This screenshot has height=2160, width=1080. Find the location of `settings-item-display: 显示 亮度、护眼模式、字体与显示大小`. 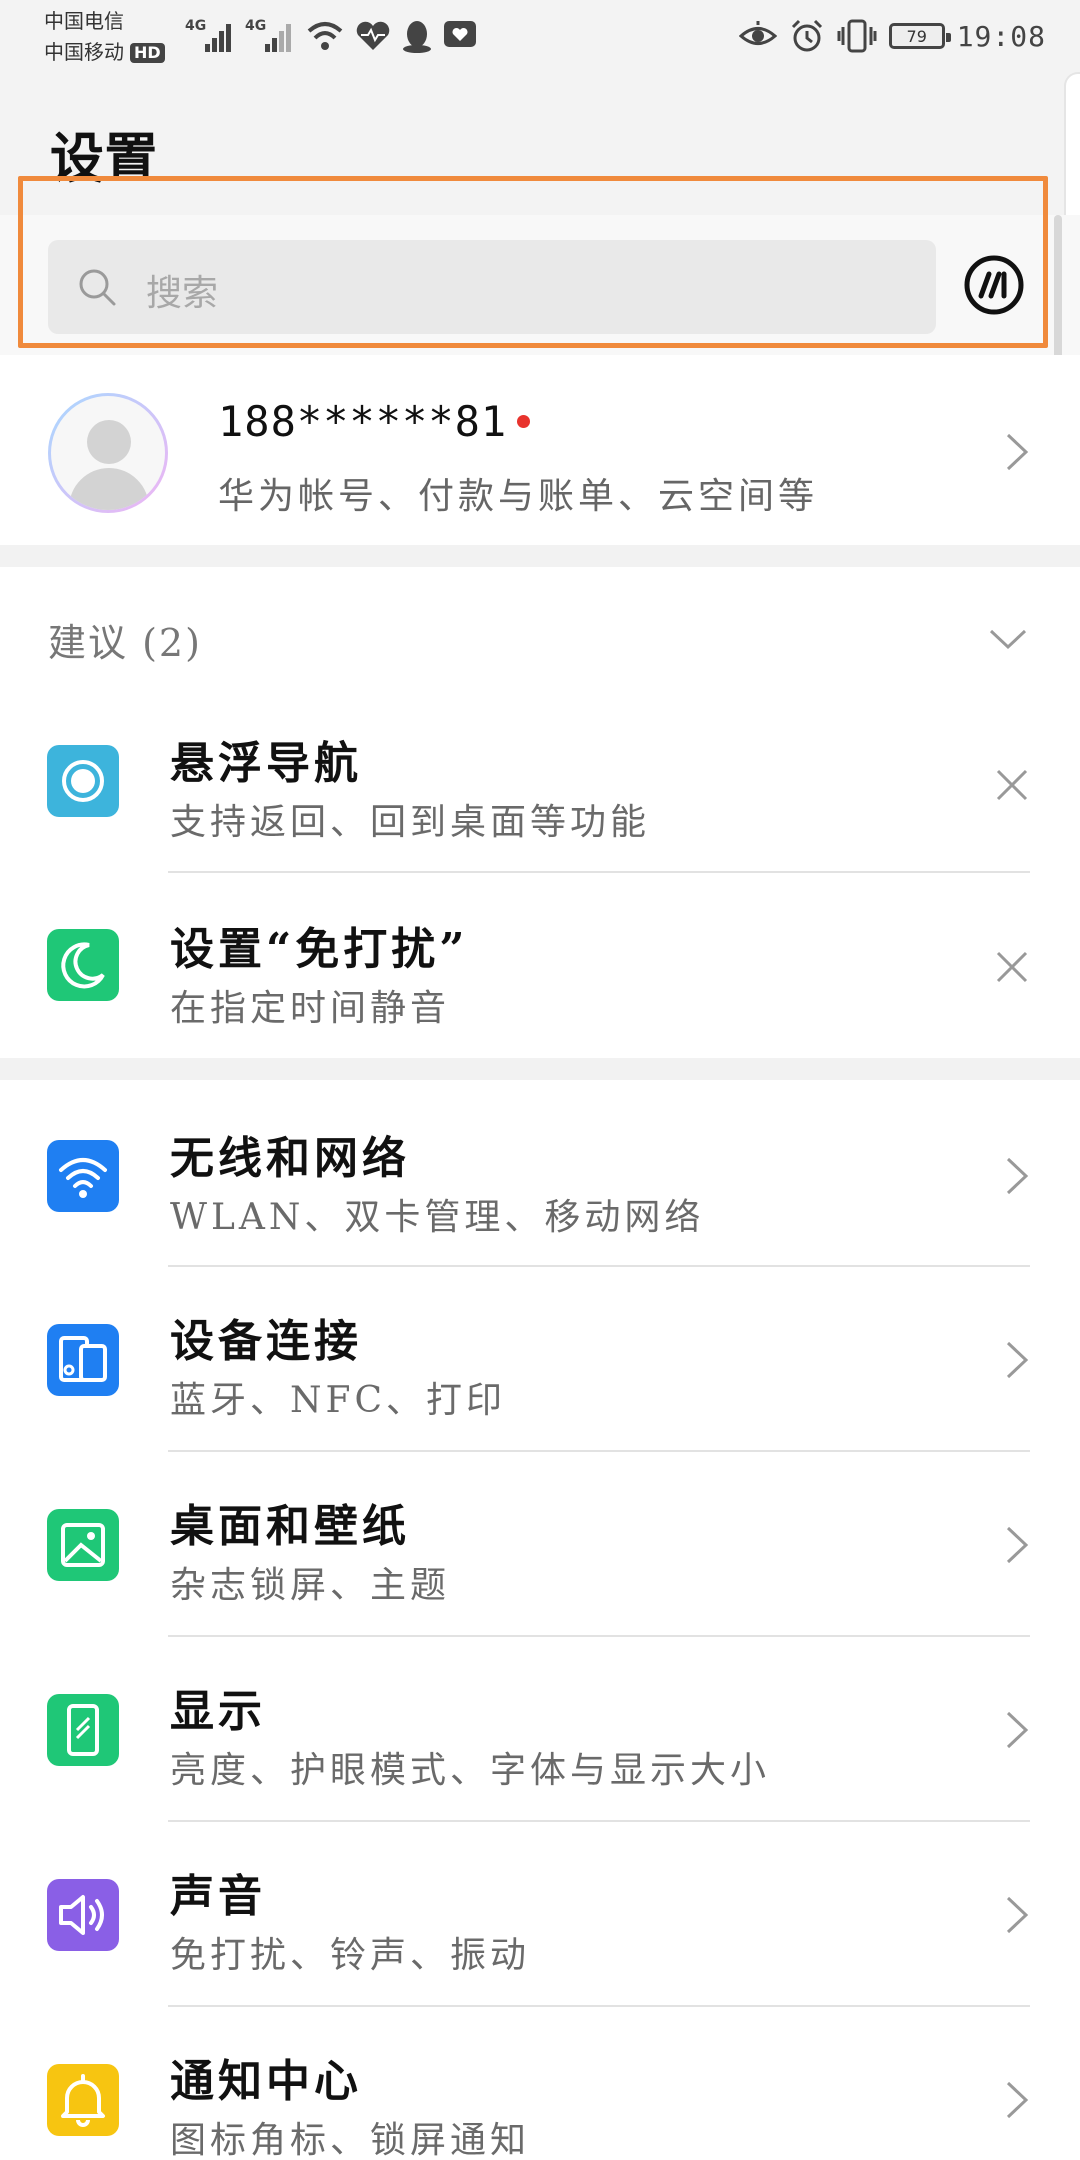

settings-item-display: 显示 亮度、护眼模式、字体与显示大小 is located at coordinates (540, 1729).